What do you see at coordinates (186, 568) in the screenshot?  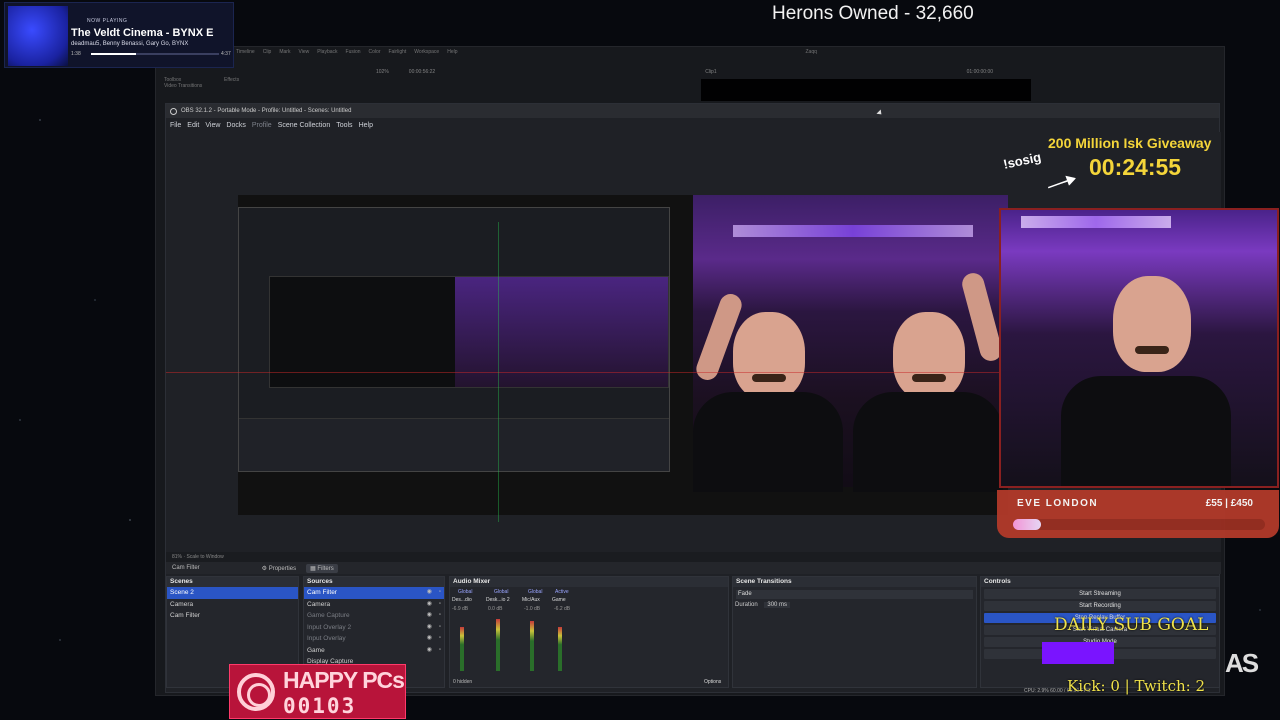 I see `selected-source-label: Cam Filter` at bounding box center [186, 568].